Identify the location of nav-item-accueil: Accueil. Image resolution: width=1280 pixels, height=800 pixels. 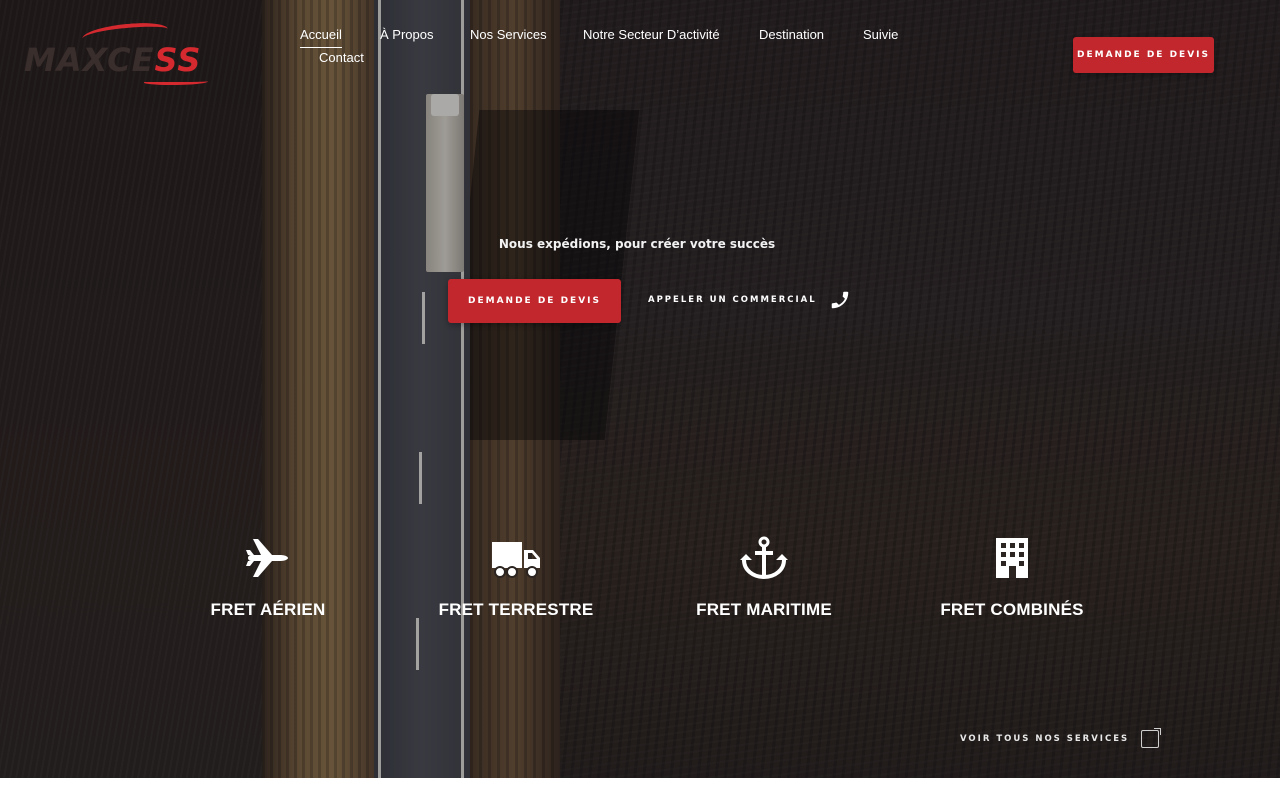
(321, 37).